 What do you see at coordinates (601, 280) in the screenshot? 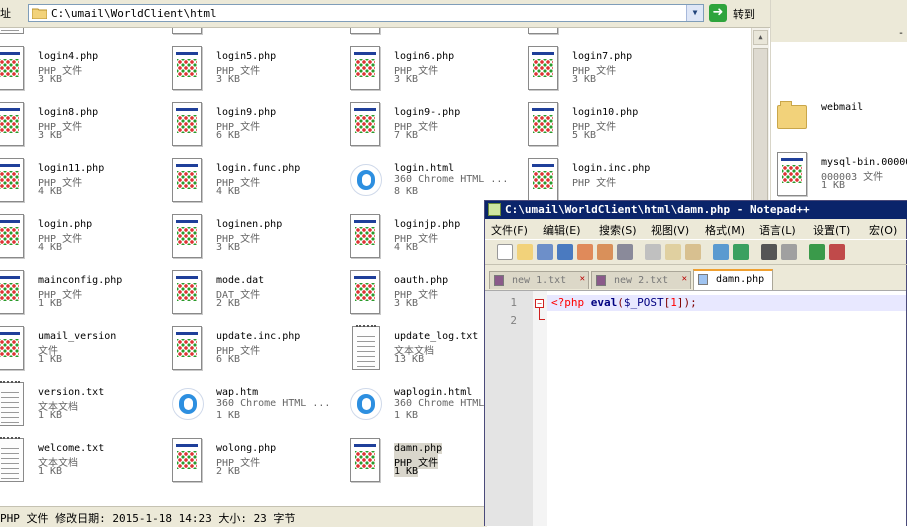
I see `file-tab-icon` at bounding box center [601, 280].